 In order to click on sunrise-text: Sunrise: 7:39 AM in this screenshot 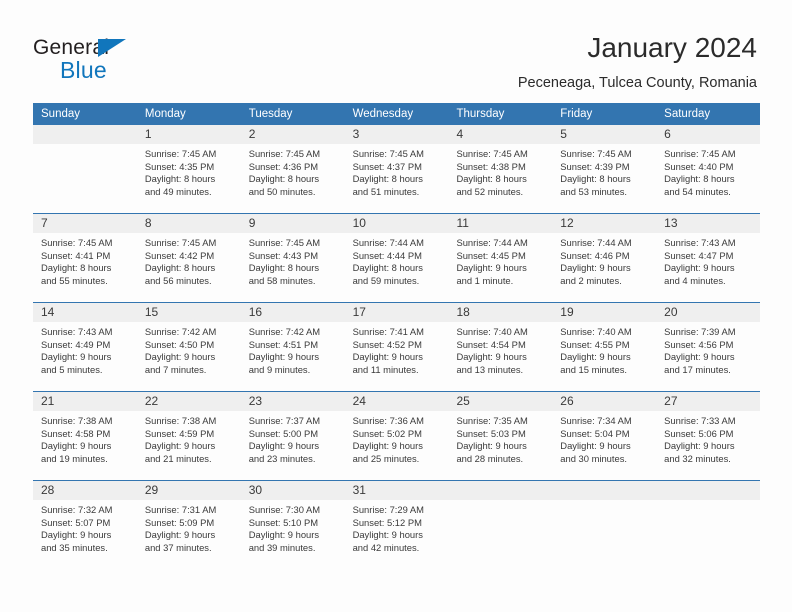, I will do `click(700, 331)`.